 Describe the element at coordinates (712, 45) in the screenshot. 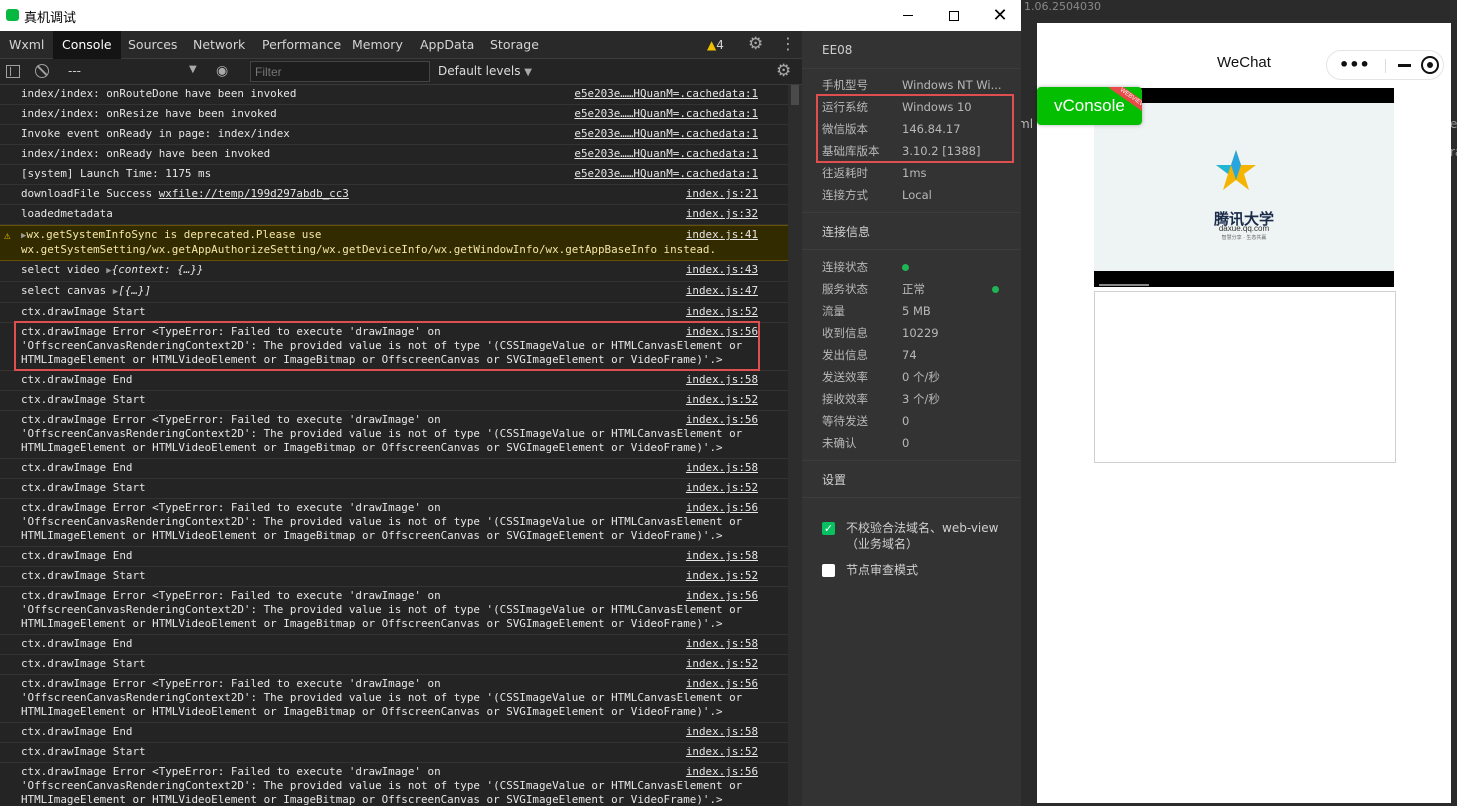

I see `warning-icon: ▲` at that location.